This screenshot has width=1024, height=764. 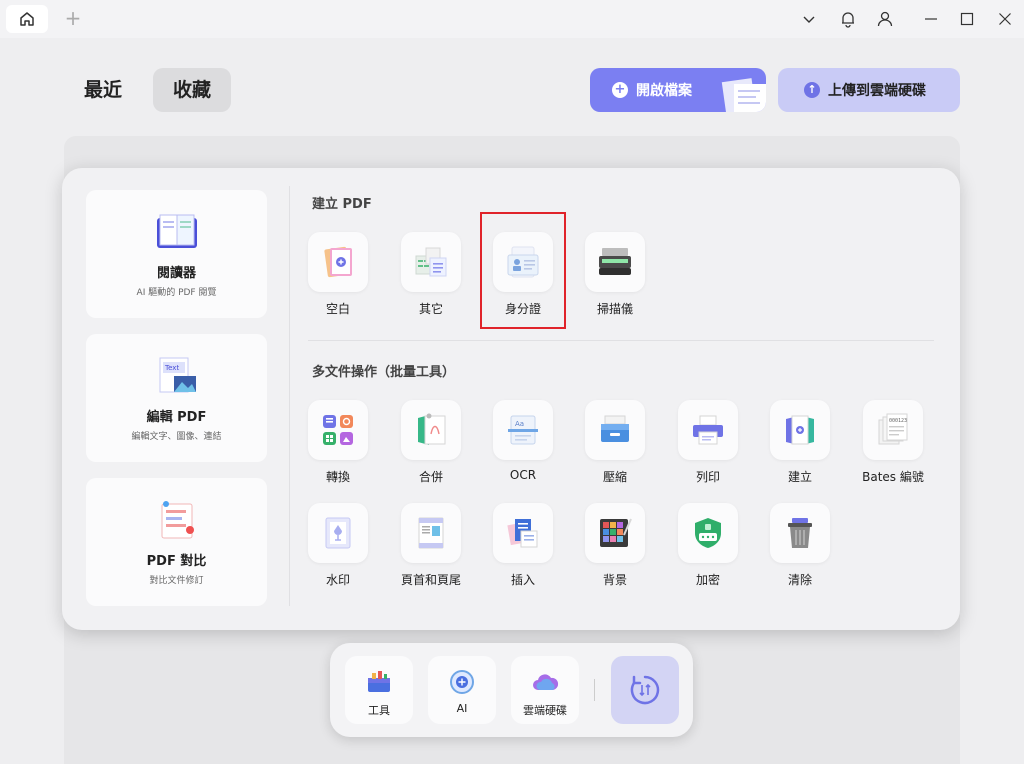 I want to click on dock-ai-button: AI, so click(x=462, y=690).